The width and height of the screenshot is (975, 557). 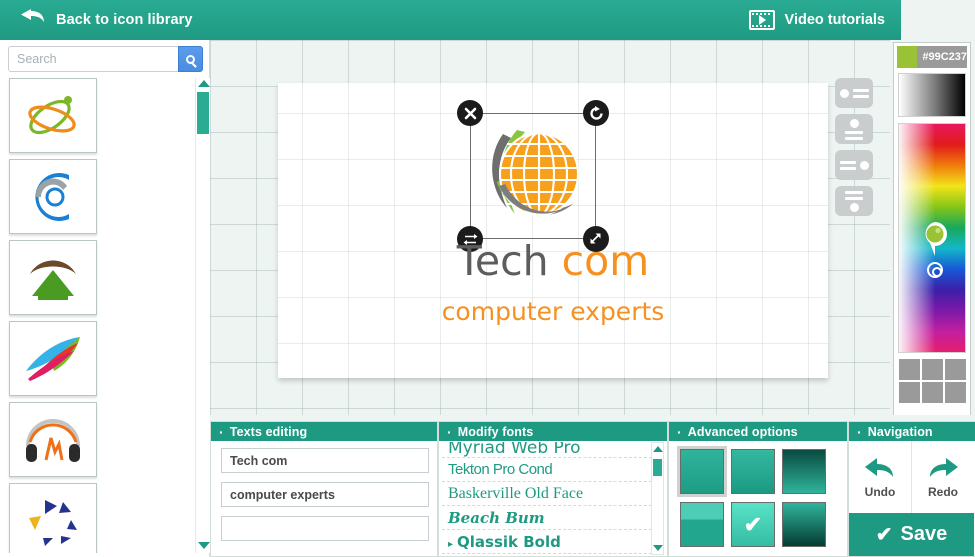 I want to click on layout-icon-left-text-right, so click(x=854, y=93).